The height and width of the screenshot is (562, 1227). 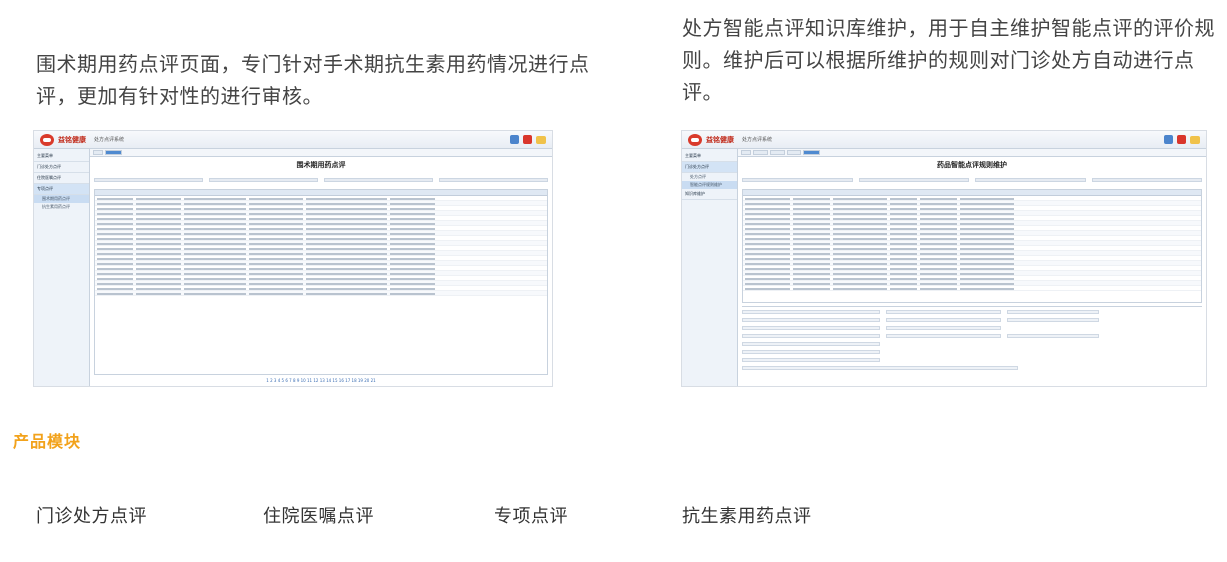 I want to click on sidebar-sub-antibiotic: 抗生素用药点评, so click(x=56, y=206).